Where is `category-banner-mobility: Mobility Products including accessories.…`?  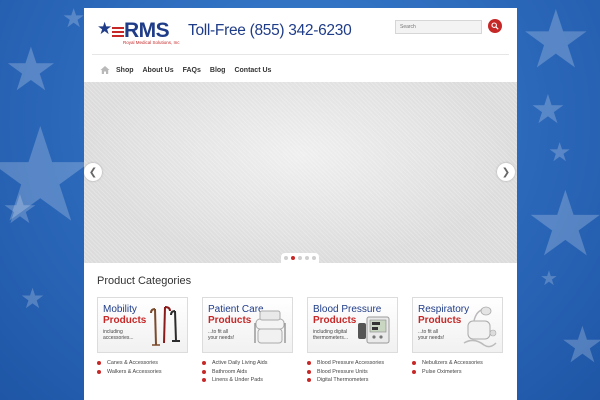 category-banner-mobility: Mobility Products including accessories.… is located at coordinates (142, 325).